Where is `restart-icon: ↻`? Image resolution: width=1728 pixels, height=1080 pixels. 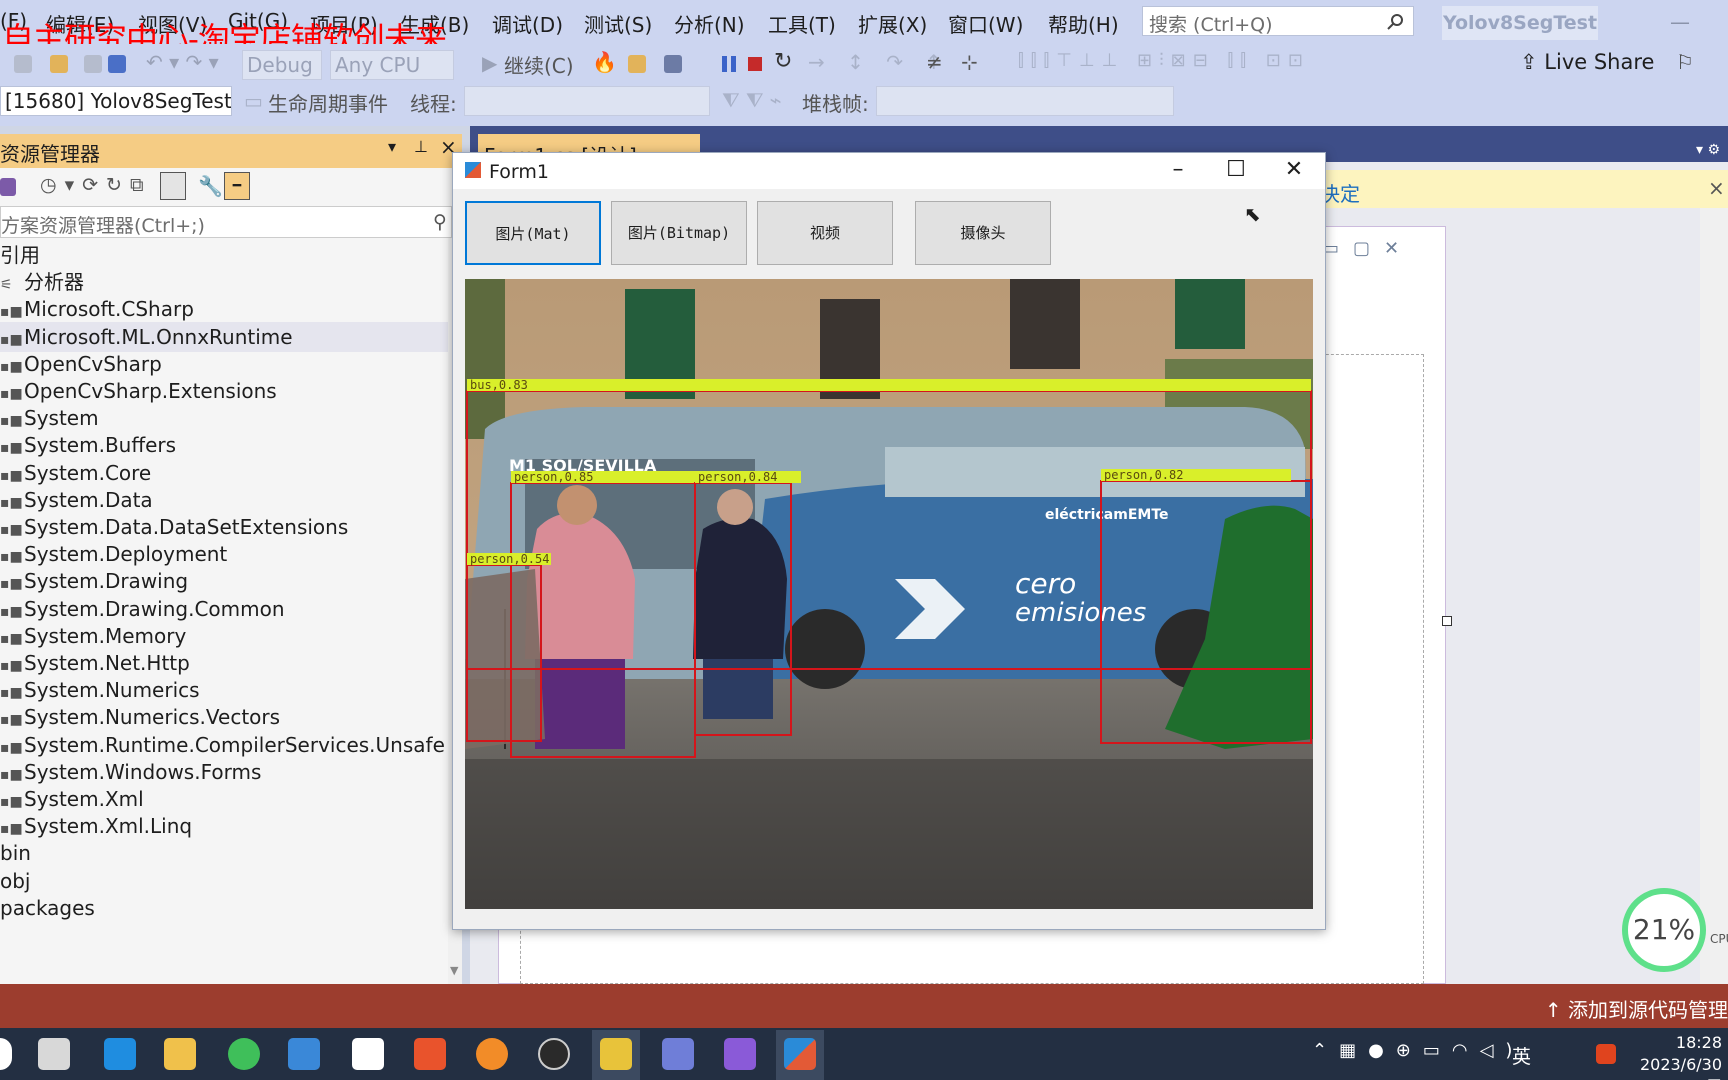 restart-icon: ↻ is located at coordinates (783, 61).